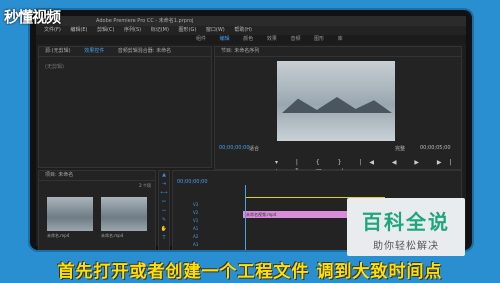  I want to click on menu-file: 文件(F), so click(52, 30).